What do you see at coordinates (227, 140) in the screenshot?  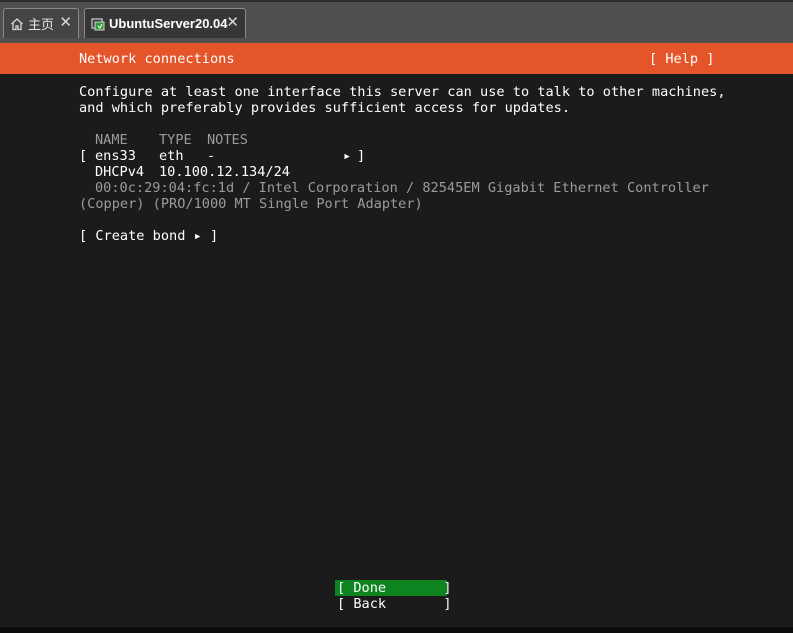 I see `column-header-notes: NOTES` at bounding box center [227, 140].